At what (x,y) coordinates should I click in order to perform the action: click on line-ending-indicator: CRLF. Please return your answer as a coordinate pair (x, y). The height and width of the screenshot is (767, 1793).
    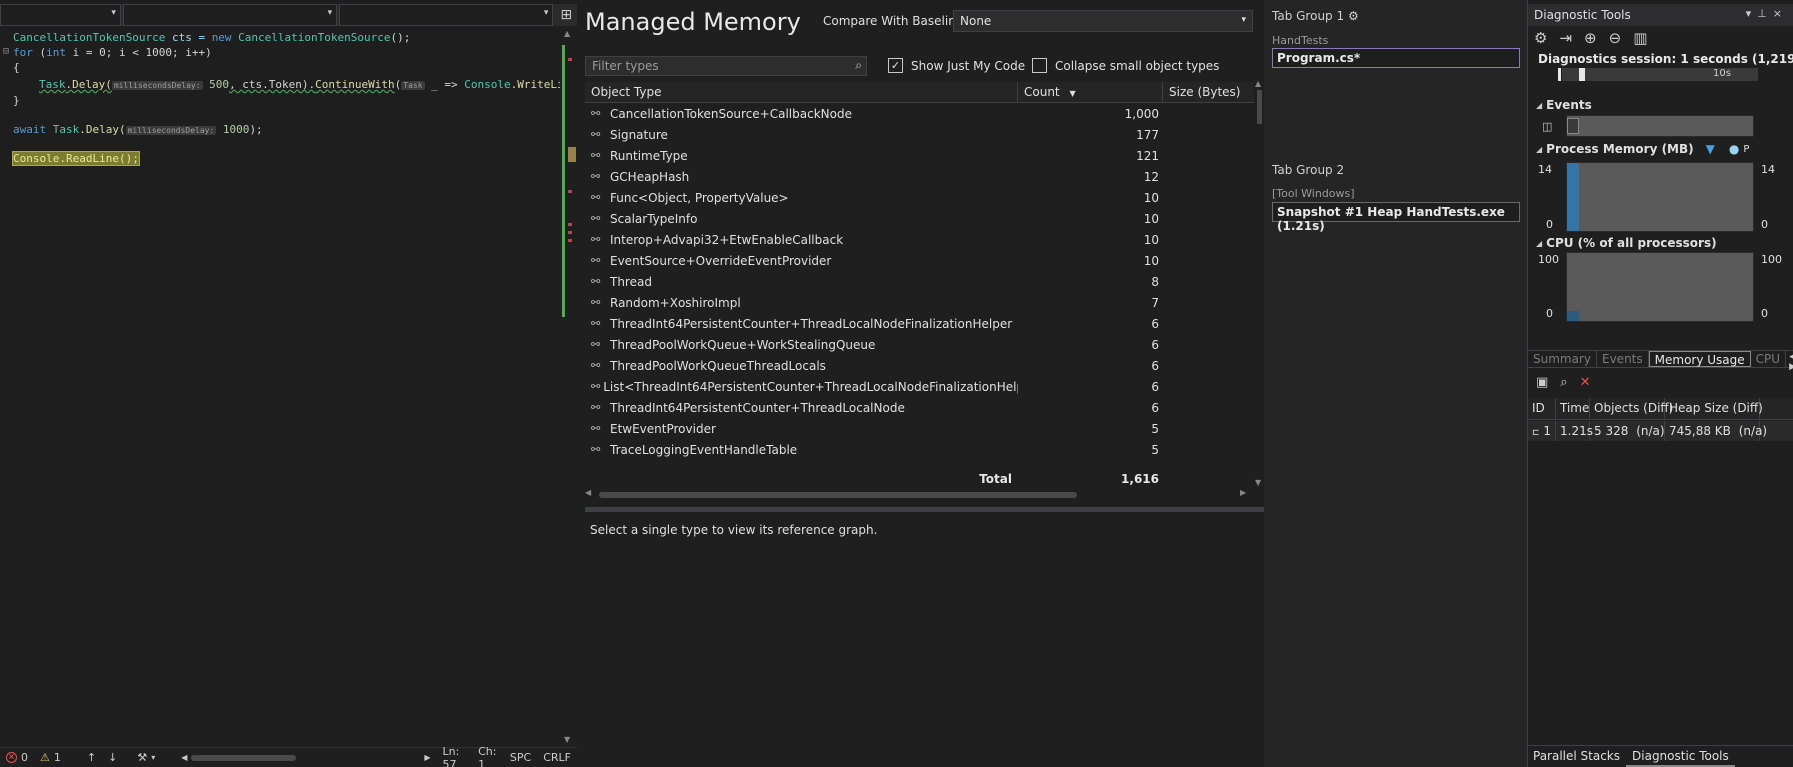
    Looking at the image, I should click on (557, 757).